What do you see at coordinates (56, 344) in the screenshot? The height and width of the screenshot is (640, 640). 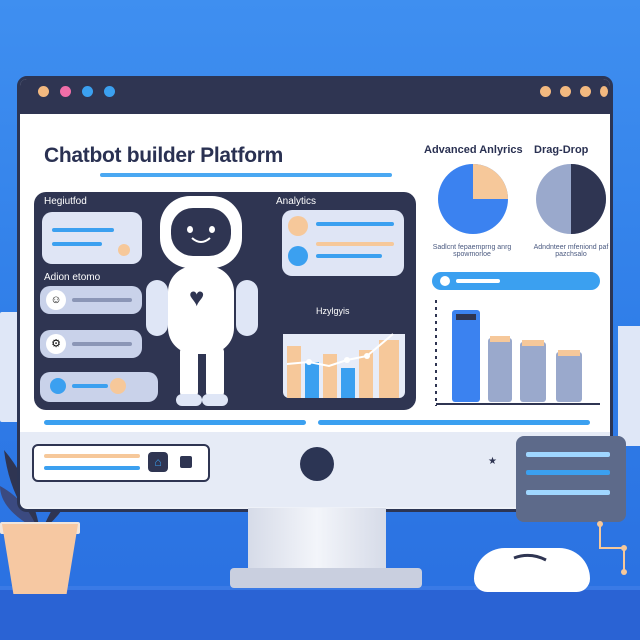 I see `gear-icon: ⚙` at bounding box center [56, 344].